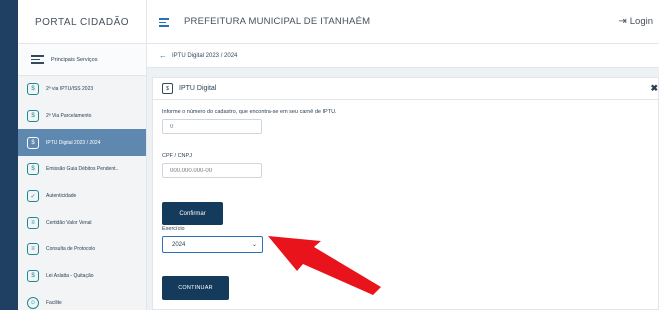  What do you see at coordinates (163, 55) in the screenshot?
I see `back-arrow-icon: ←` at bounding box center [163, 55].